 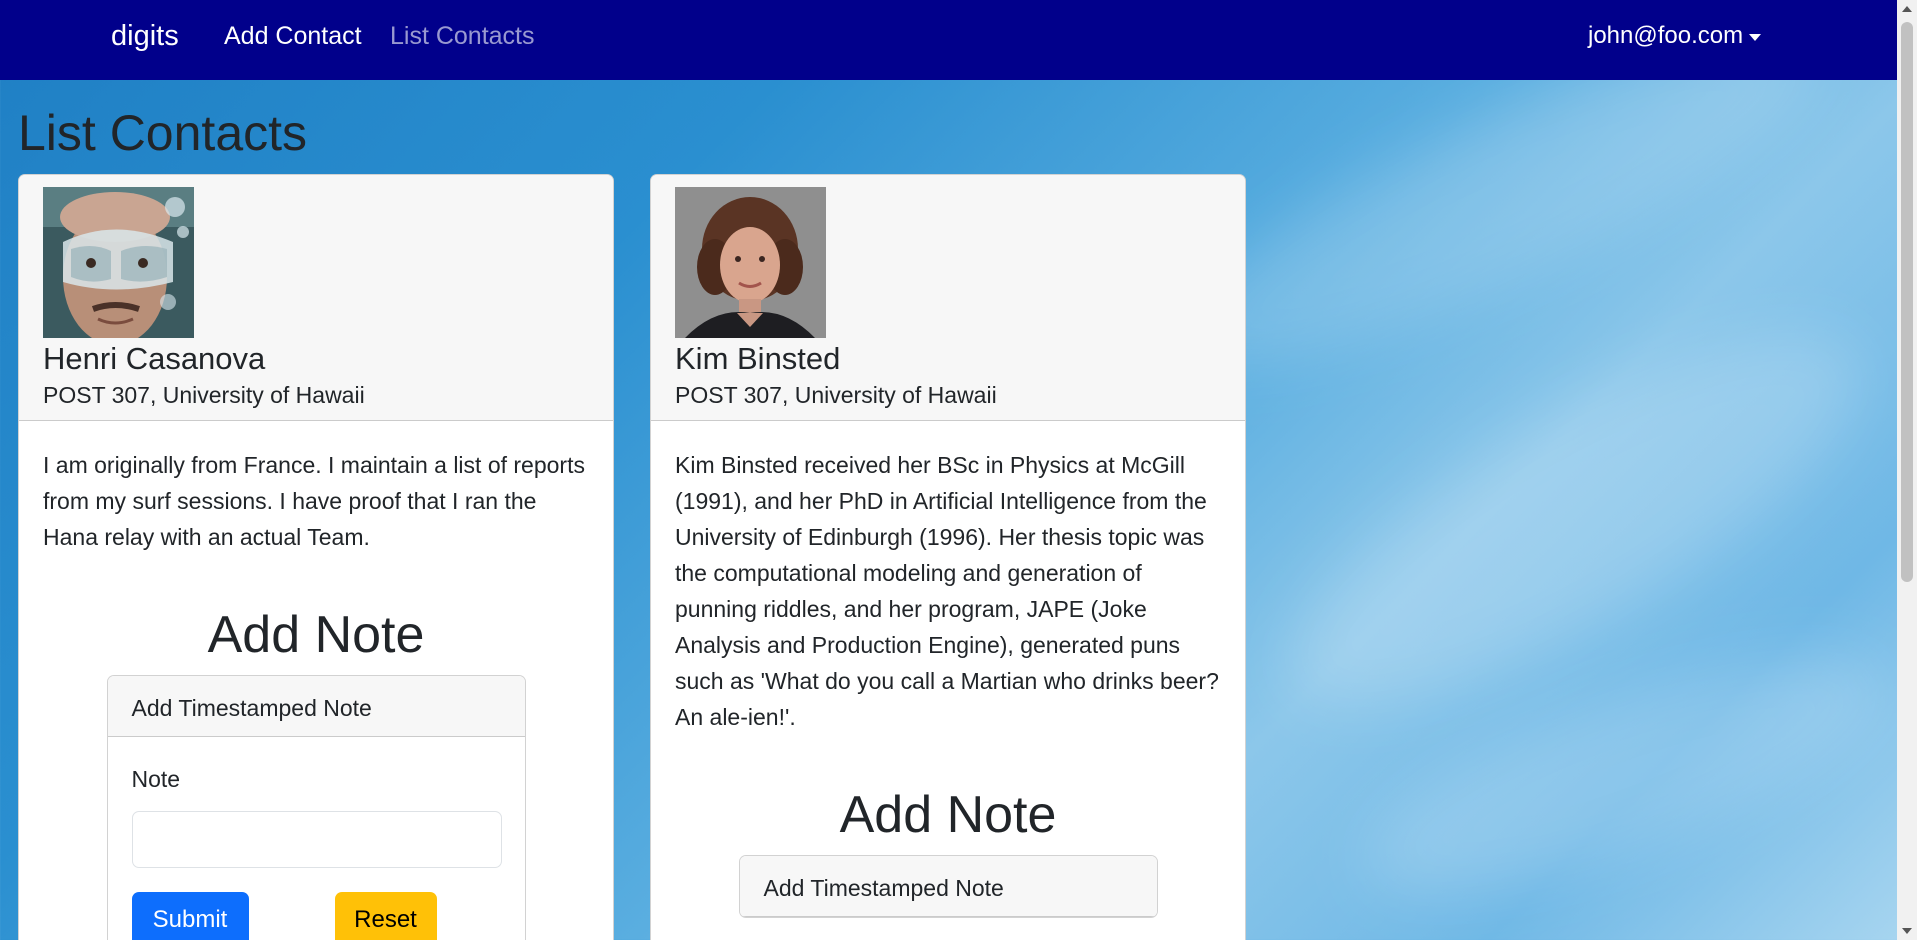 What do you see at coordinates (385, 916) in the screenshot?
I see `reset-button: Reset` at bounding box center [385, 916].